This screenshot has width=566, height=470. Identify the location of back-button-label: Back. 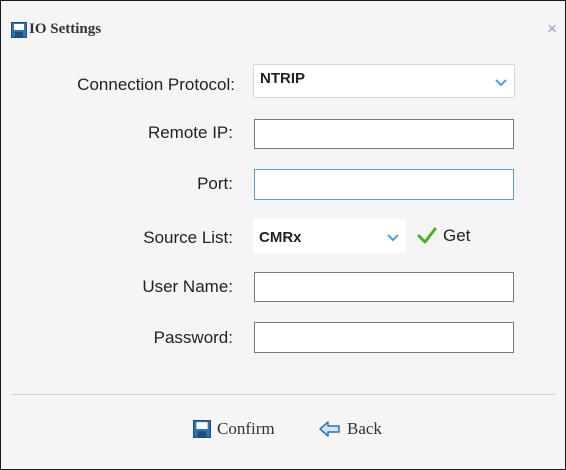
(364, 428).